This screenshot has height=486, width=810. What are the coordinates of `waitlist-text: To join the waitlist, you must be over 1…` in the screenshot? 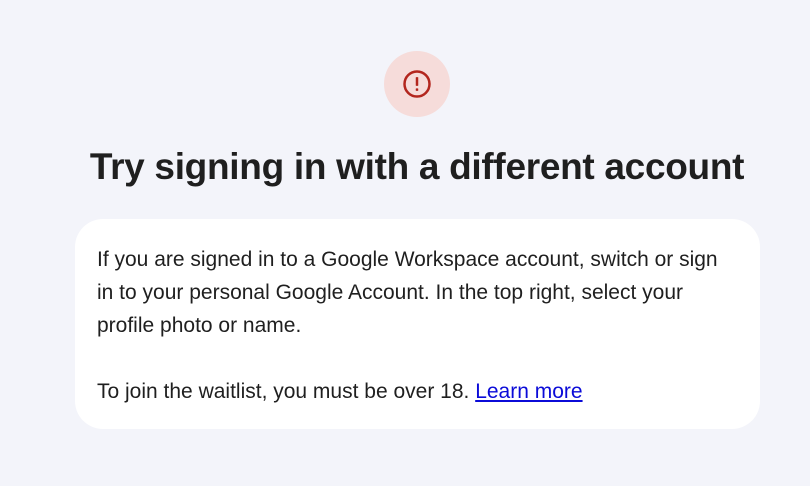 It's located at (417, 391).